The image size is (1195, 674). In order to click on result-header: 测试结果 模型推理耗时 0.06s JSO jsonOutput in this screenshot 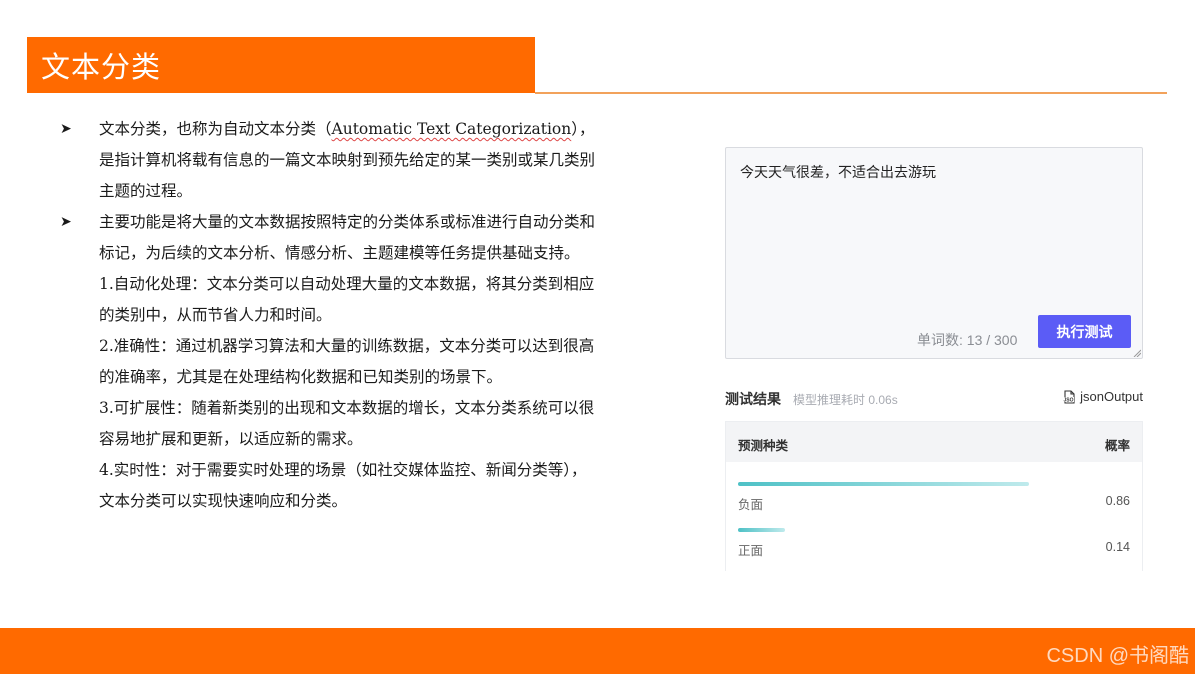, I will do `click(934, 398)`.